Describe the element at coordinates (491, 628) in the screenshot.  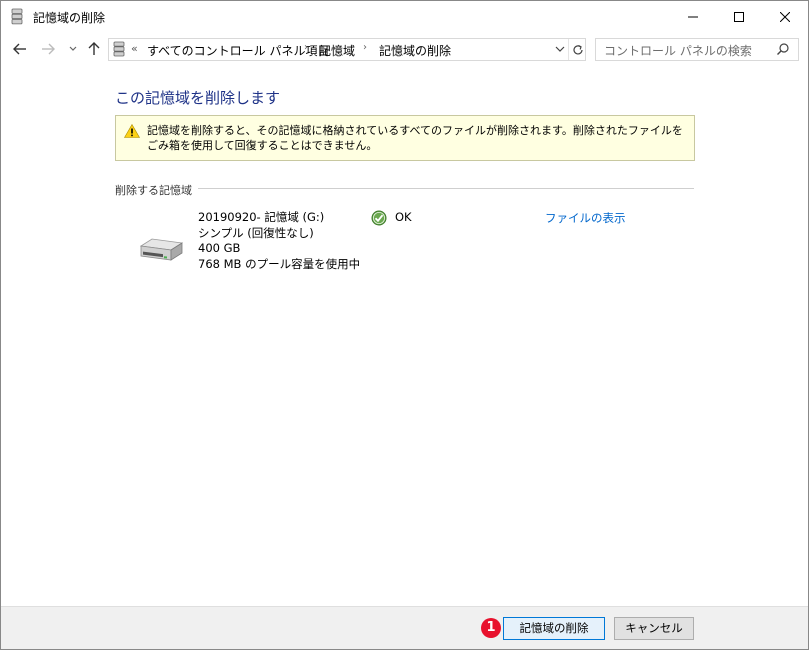
I see `step-badge: 1` at that location.